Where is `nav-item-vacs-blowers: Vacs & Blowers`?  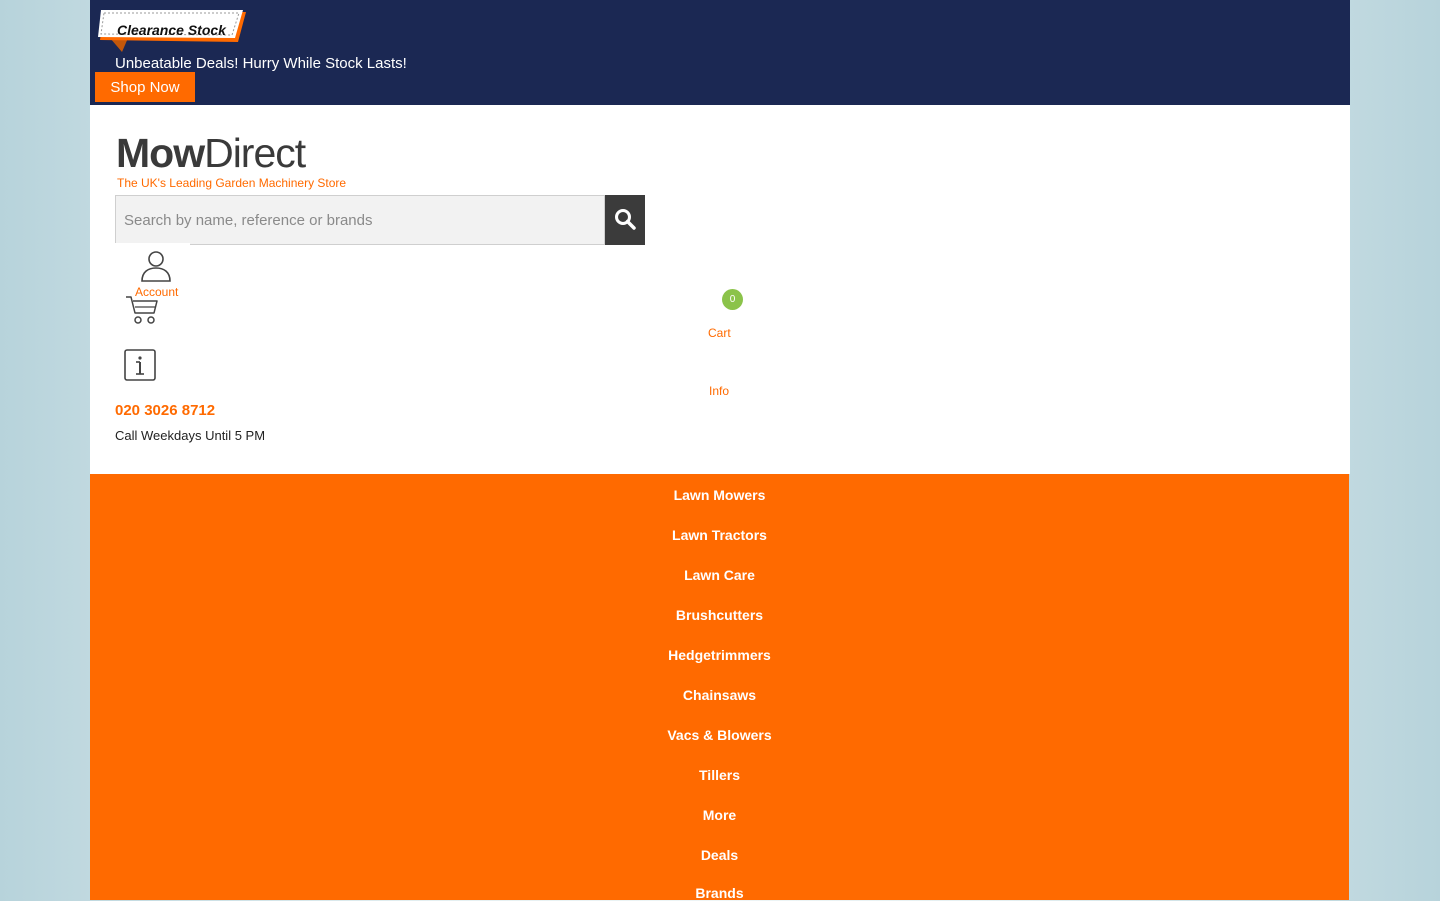
nav-item-vacs-blowers: Vacs & Blowers is located at coordinates (719, 735).